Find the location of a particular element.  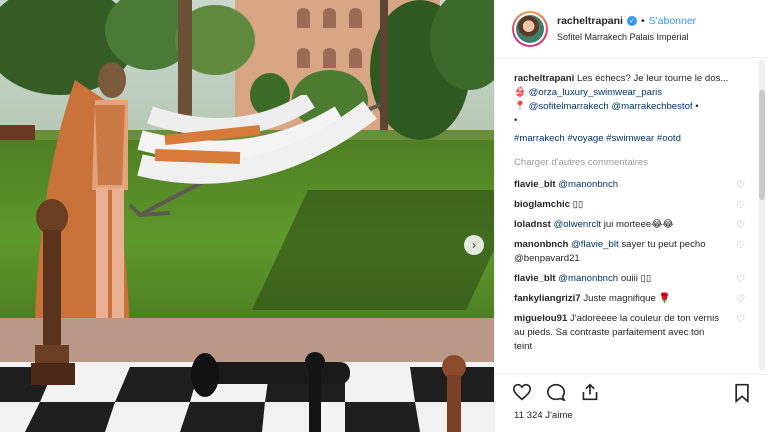

comment-username: miguelou91 is located at coordinates (540, 318).